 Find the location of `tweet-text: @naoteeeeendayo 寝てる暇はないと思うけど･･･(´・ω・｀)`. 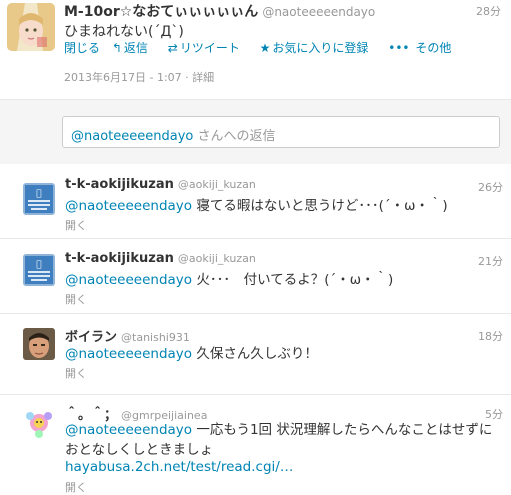

tweet-text: @naoteeeeendayo 寝てる暇はないと思うけど･･･(´・ω・｀) is located at coordinates (256, 206).